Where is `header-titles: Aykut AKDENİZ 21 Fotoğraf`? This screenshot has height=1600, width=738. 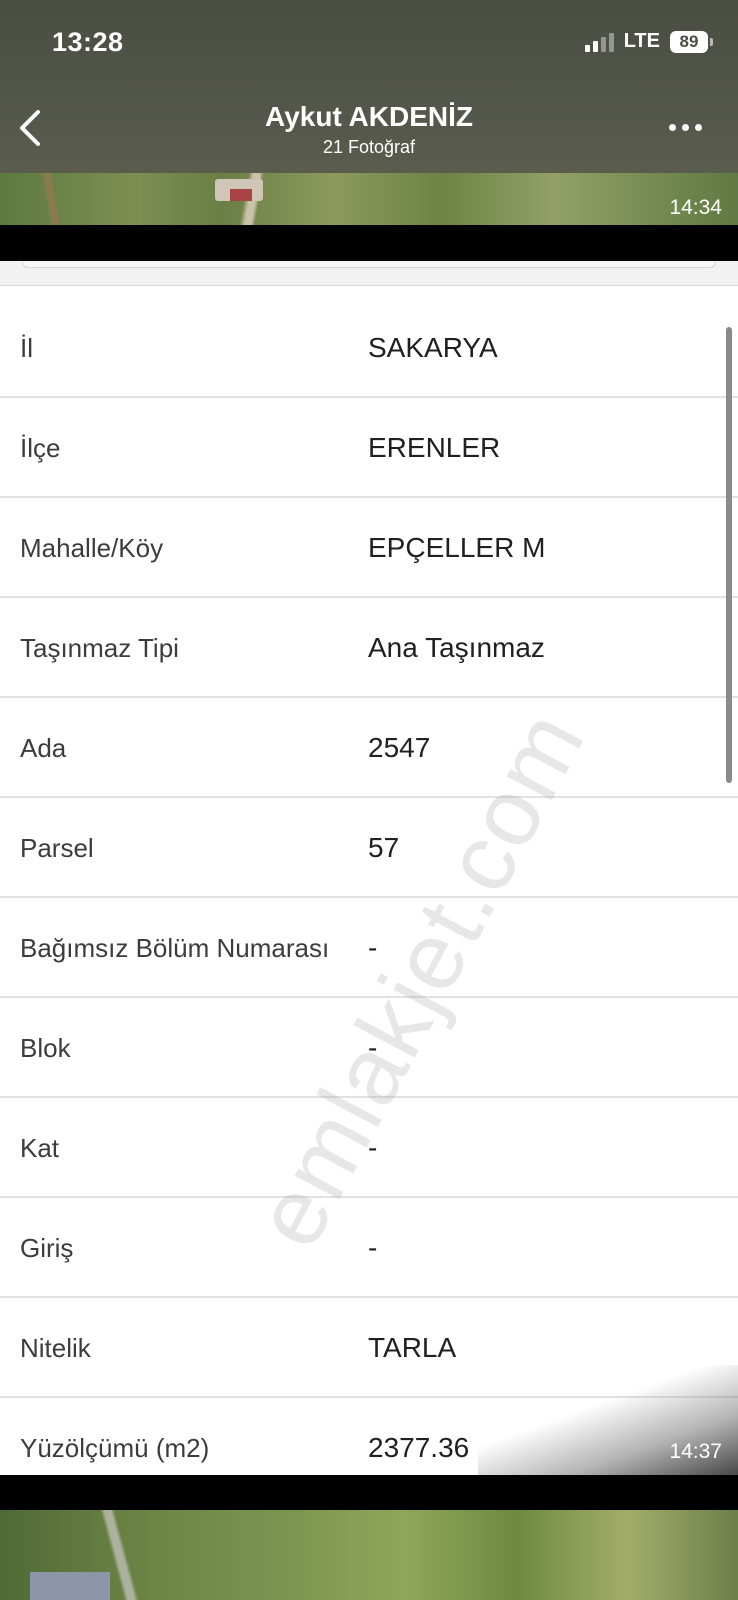 header-titles: Aykut AKDENİZ 21 Fotoğraf is located at coordinates (369, 129).